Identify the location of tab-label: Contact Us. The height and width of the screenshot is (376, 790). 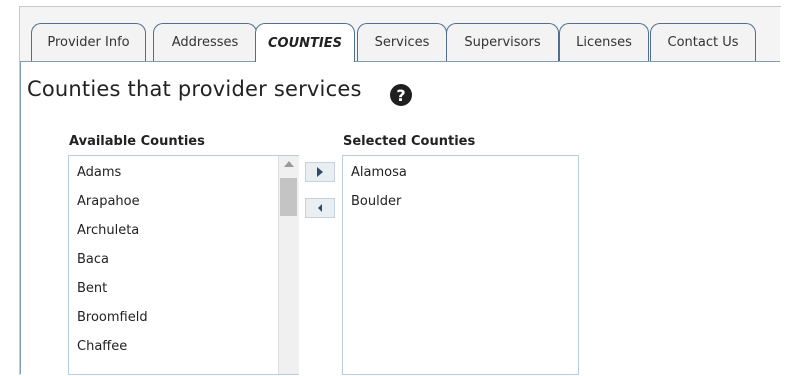
(703, 42).